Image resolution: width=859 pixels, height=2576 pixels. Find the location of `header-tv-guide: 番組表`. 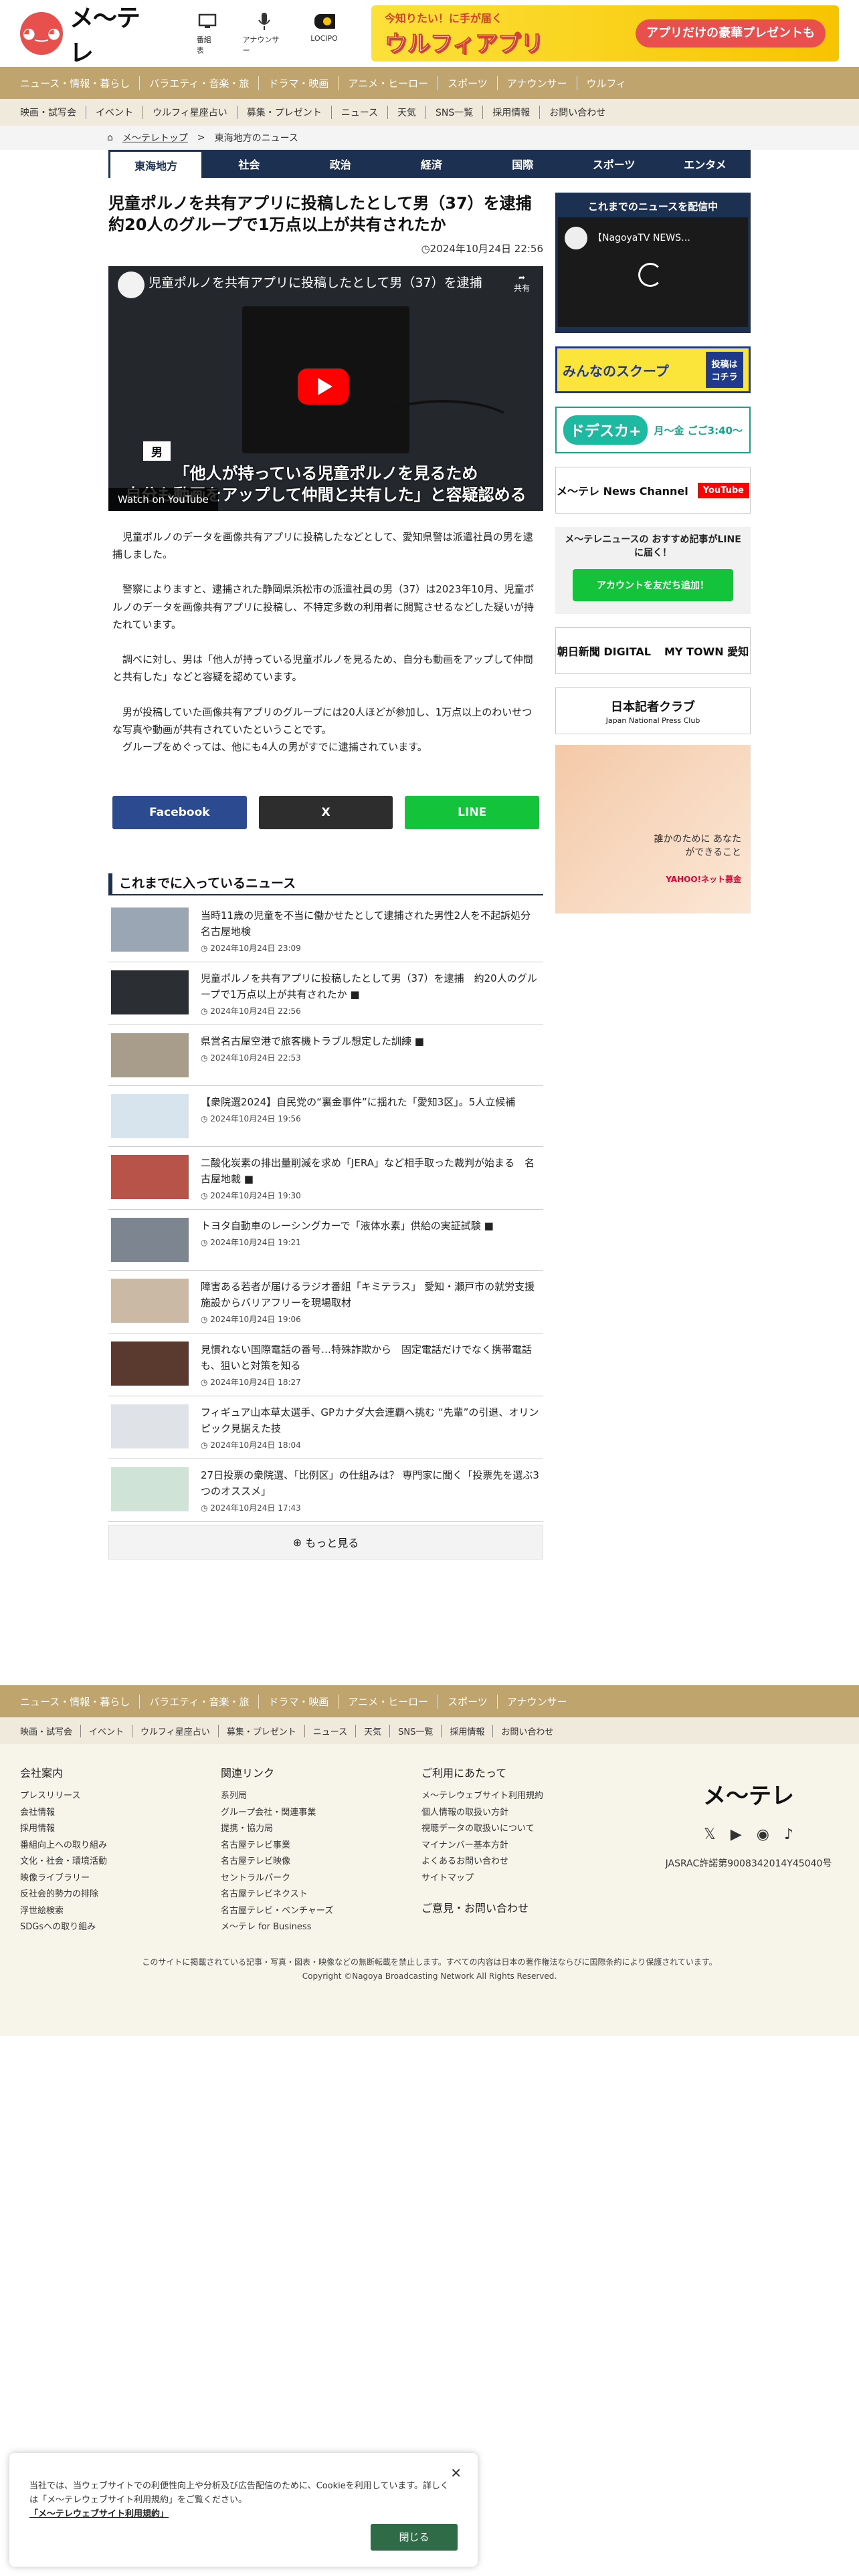

header-tv-guide: 番組表 is located at coordinates (208, 34).